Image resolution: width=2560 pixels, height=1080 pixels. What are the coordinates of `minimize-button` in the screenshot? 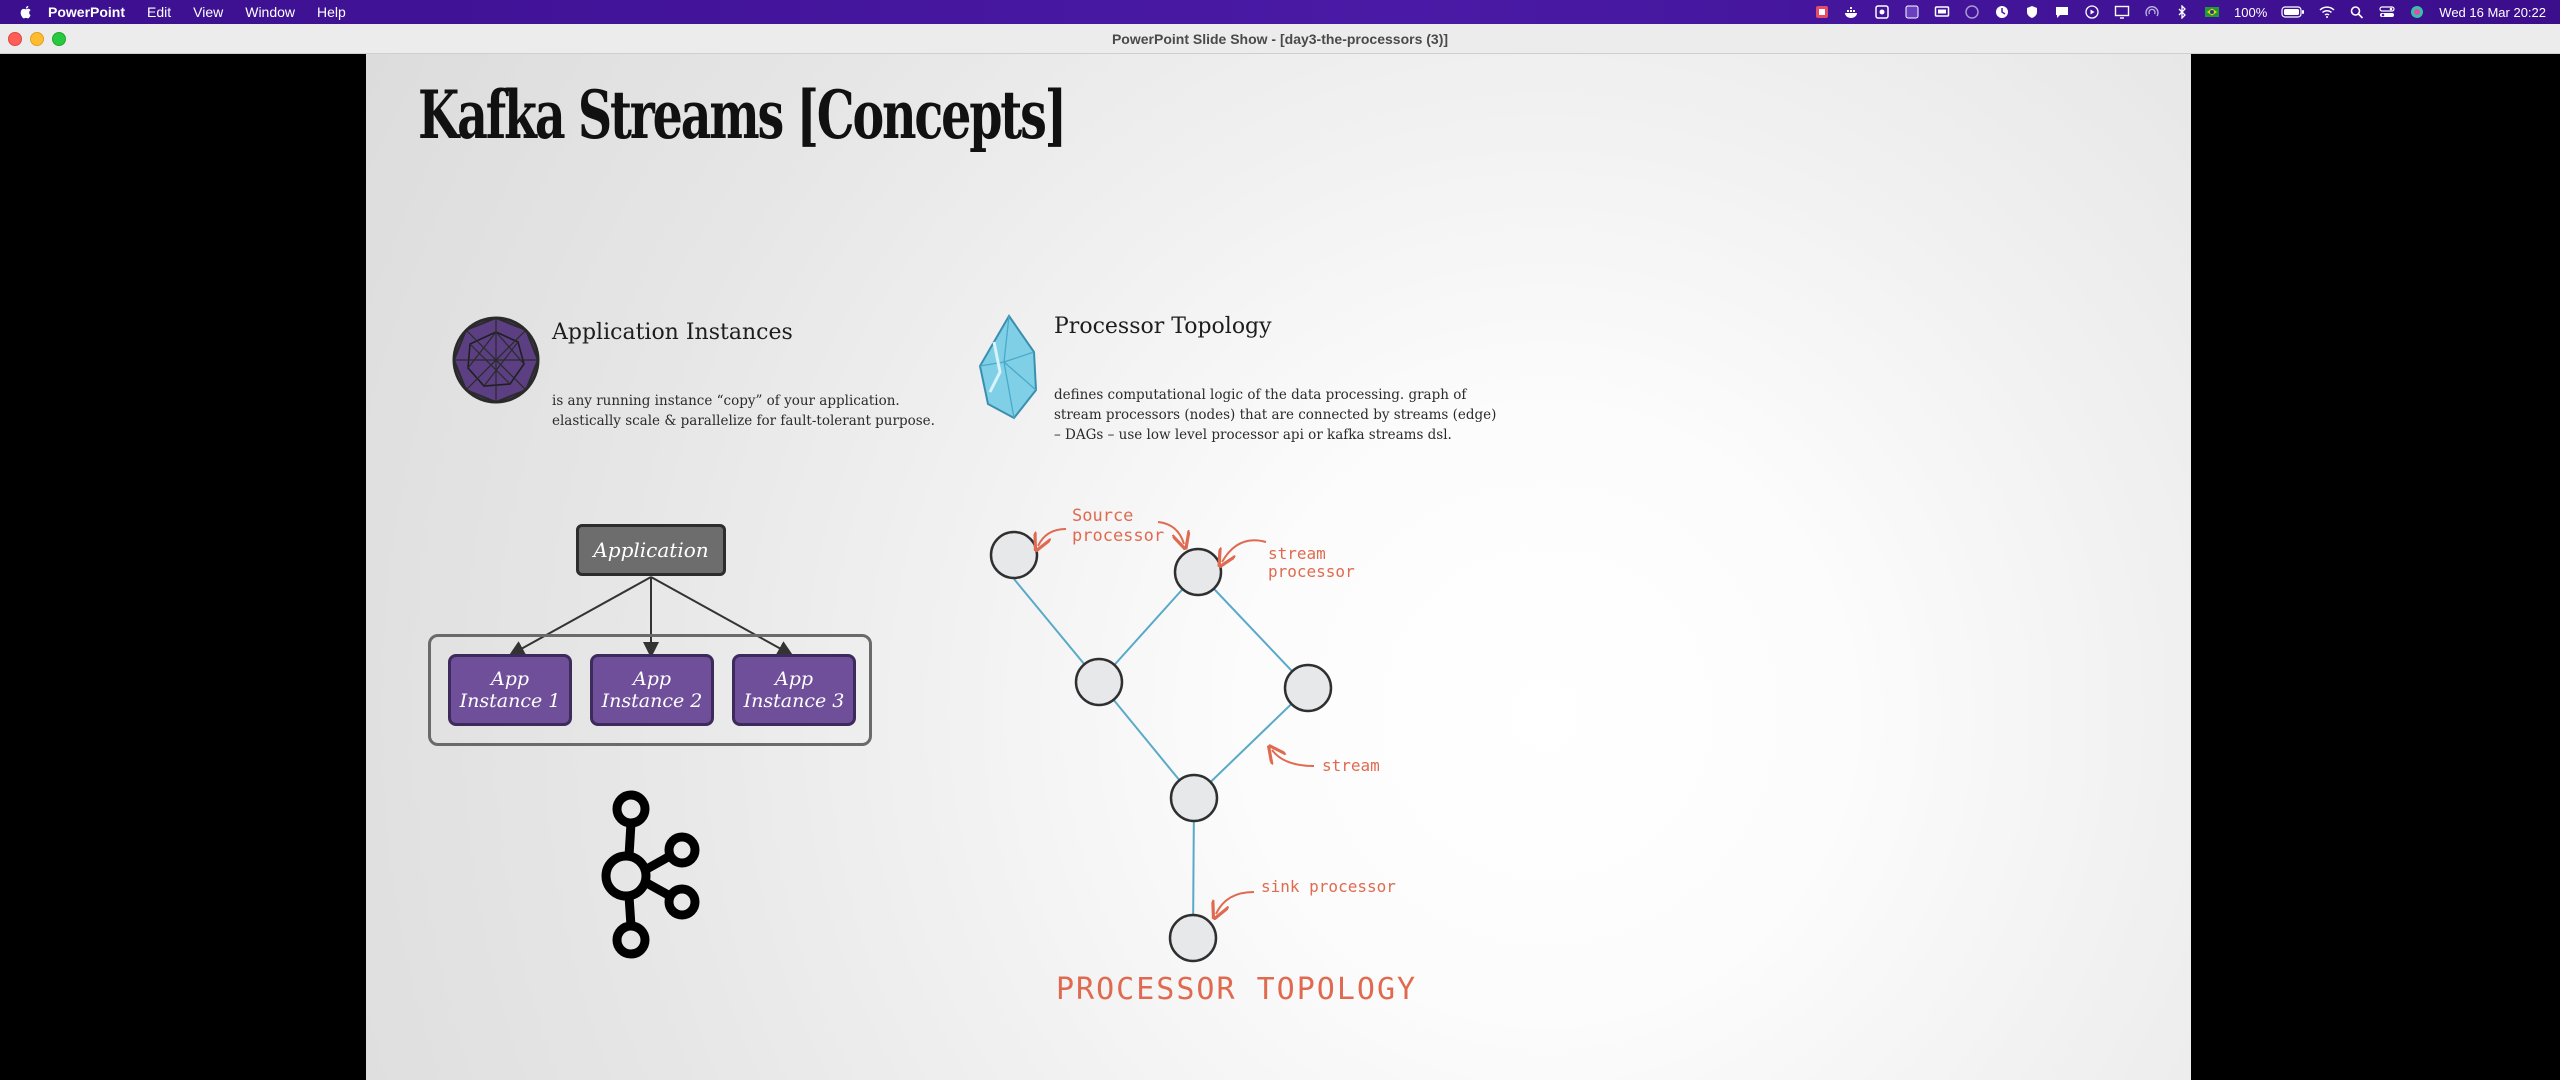 It's located at (37, 39).